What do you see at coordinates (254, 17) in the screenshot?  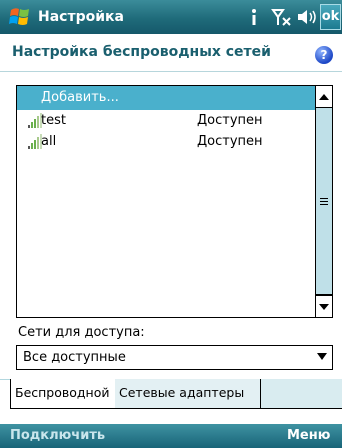 I see `info-icon` at bounding box center [254, 17].